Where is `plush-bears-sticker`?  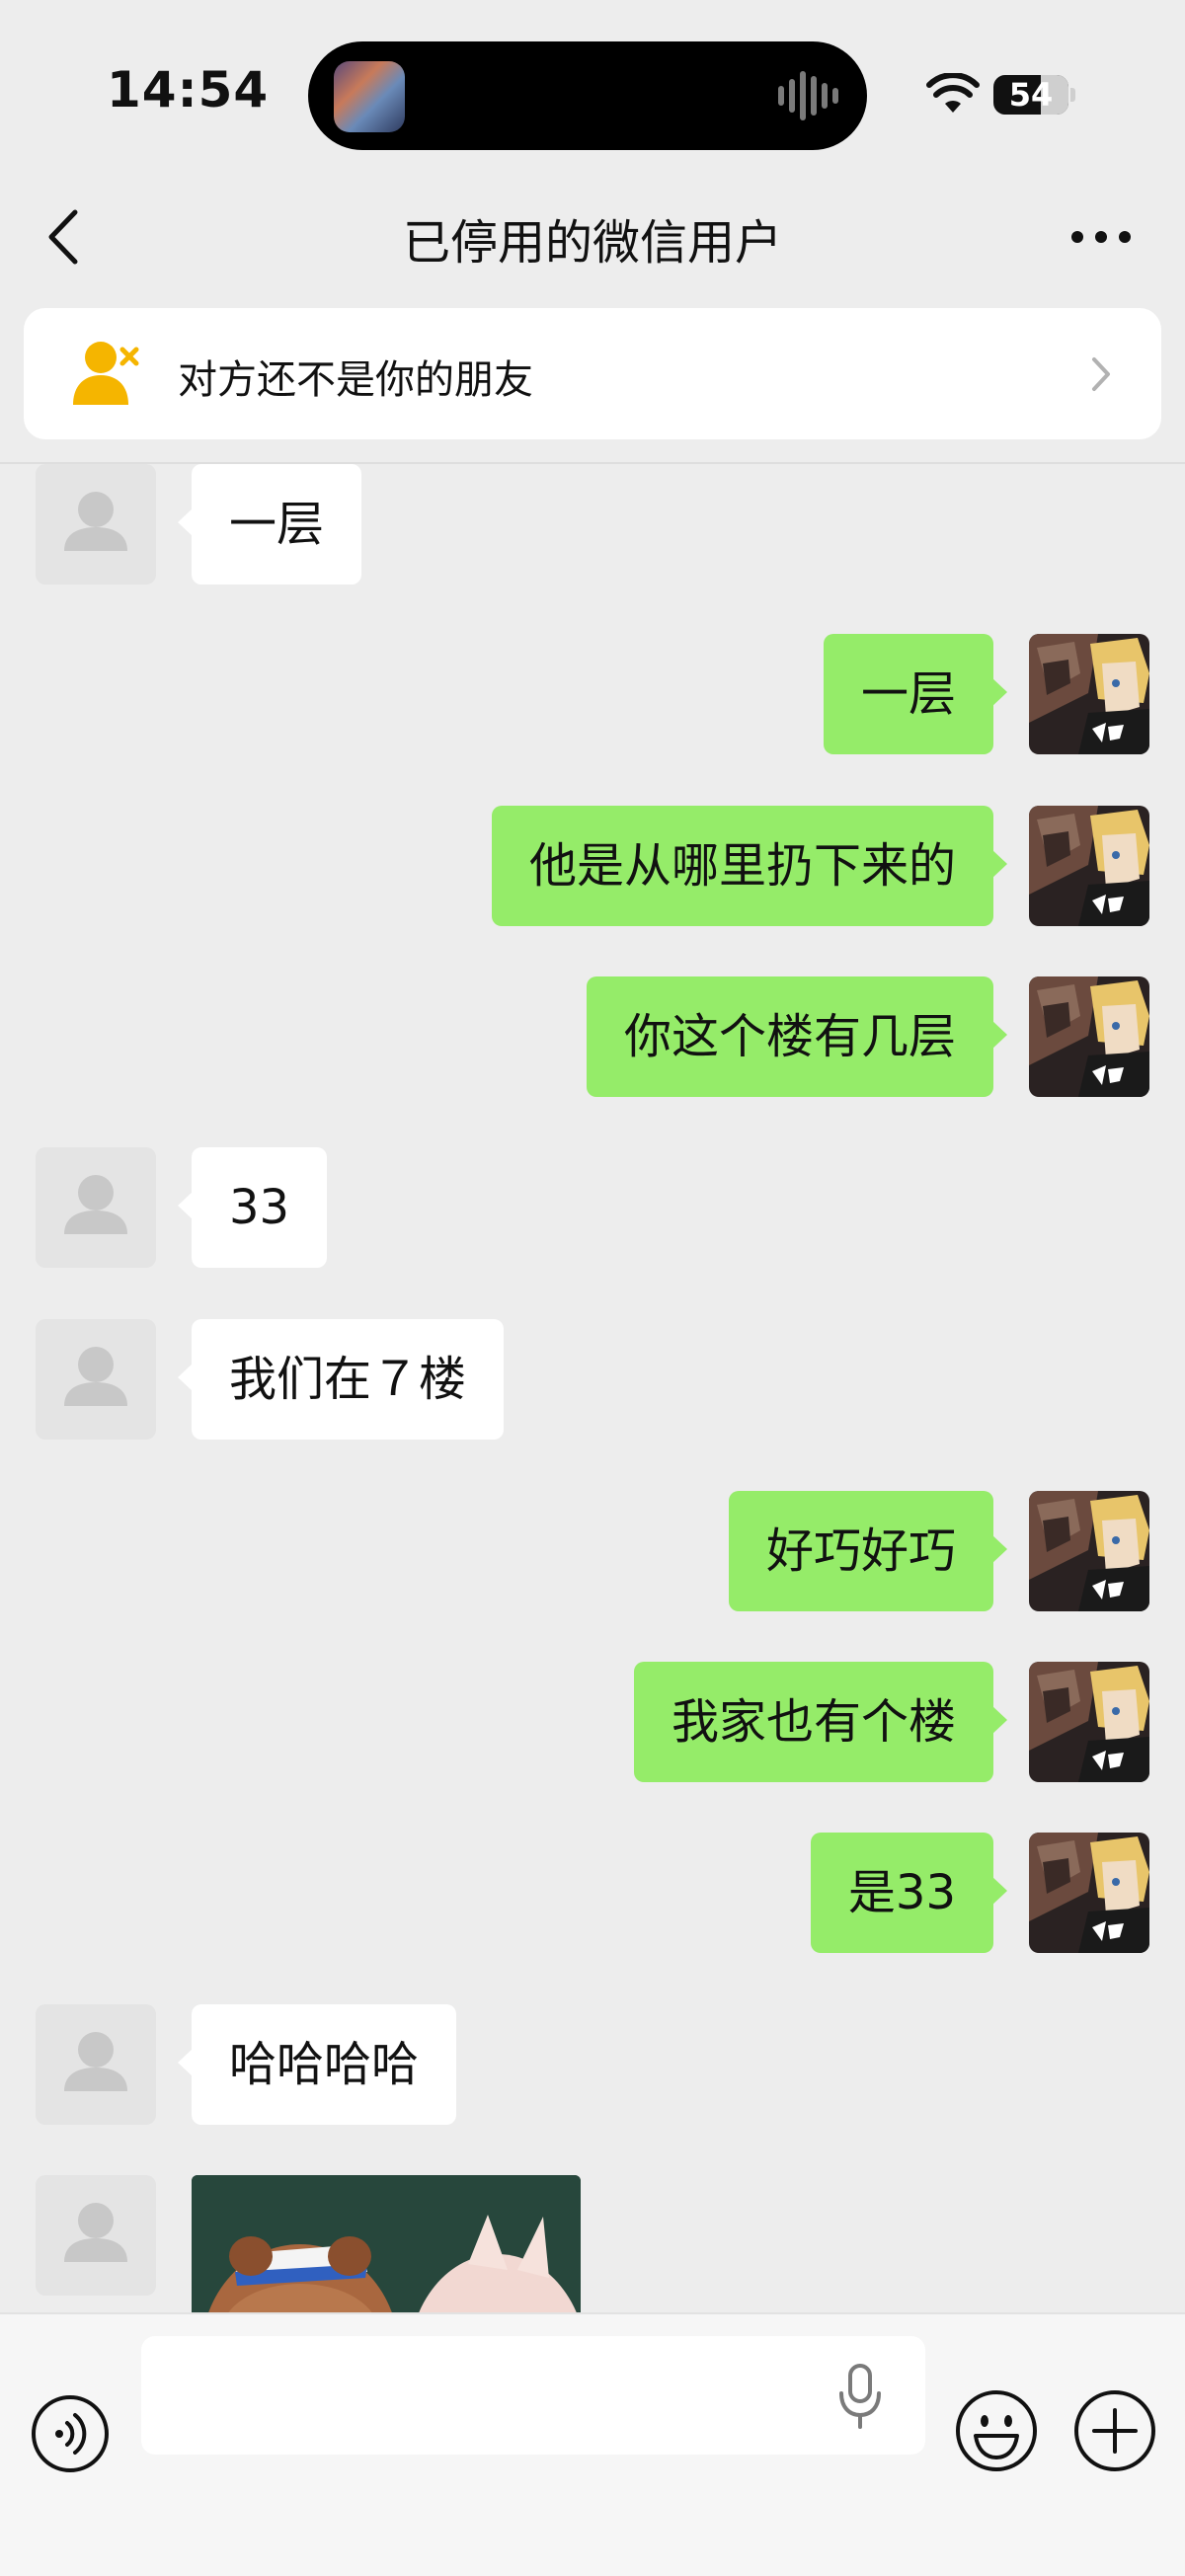
plush-bears-sticker is located at coordinates (387, 2243).